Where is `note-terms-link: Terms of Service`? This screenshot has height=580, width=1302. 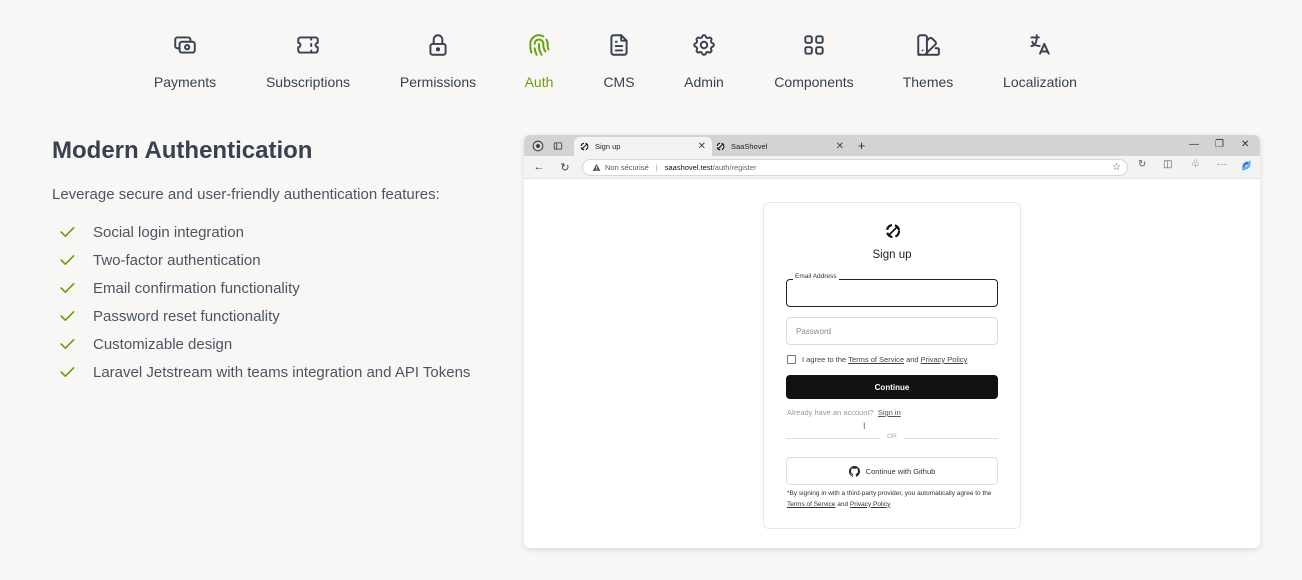 note-terms-link: Terms of Service is located at coordinates (811, 504).